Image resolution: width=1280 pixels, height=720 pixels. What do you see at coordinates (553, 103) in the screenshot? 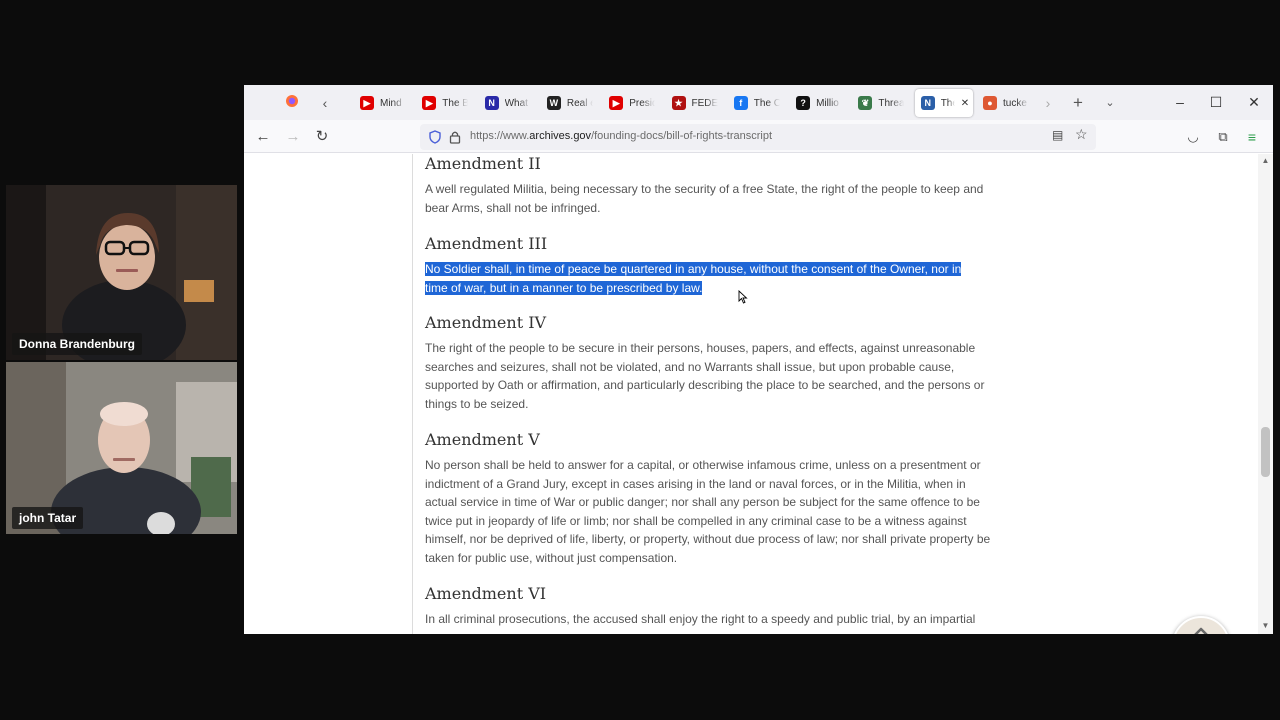
I see `wikipedia-icon: W` at bounding box center [553, 103].